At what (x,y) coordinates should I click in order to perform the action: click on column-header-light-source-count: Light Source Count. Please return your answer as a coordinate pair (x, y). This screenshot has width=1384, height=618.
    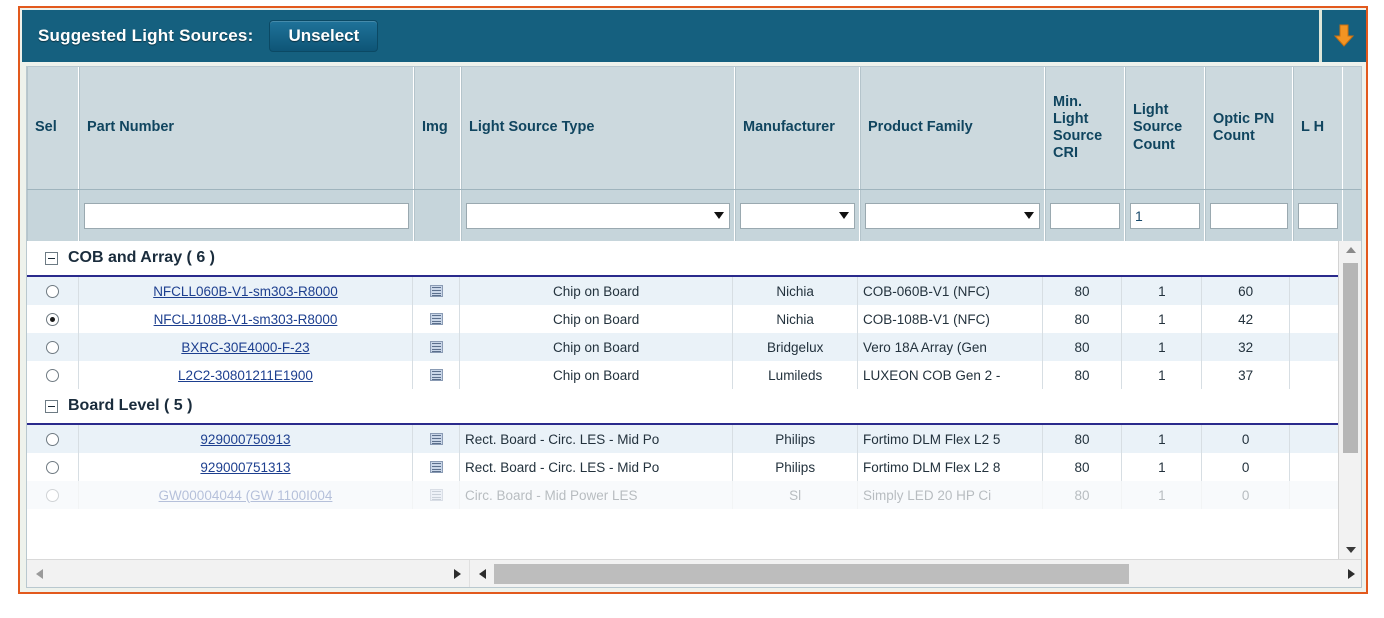
    Looking at the image, I should click on (1165, 128).